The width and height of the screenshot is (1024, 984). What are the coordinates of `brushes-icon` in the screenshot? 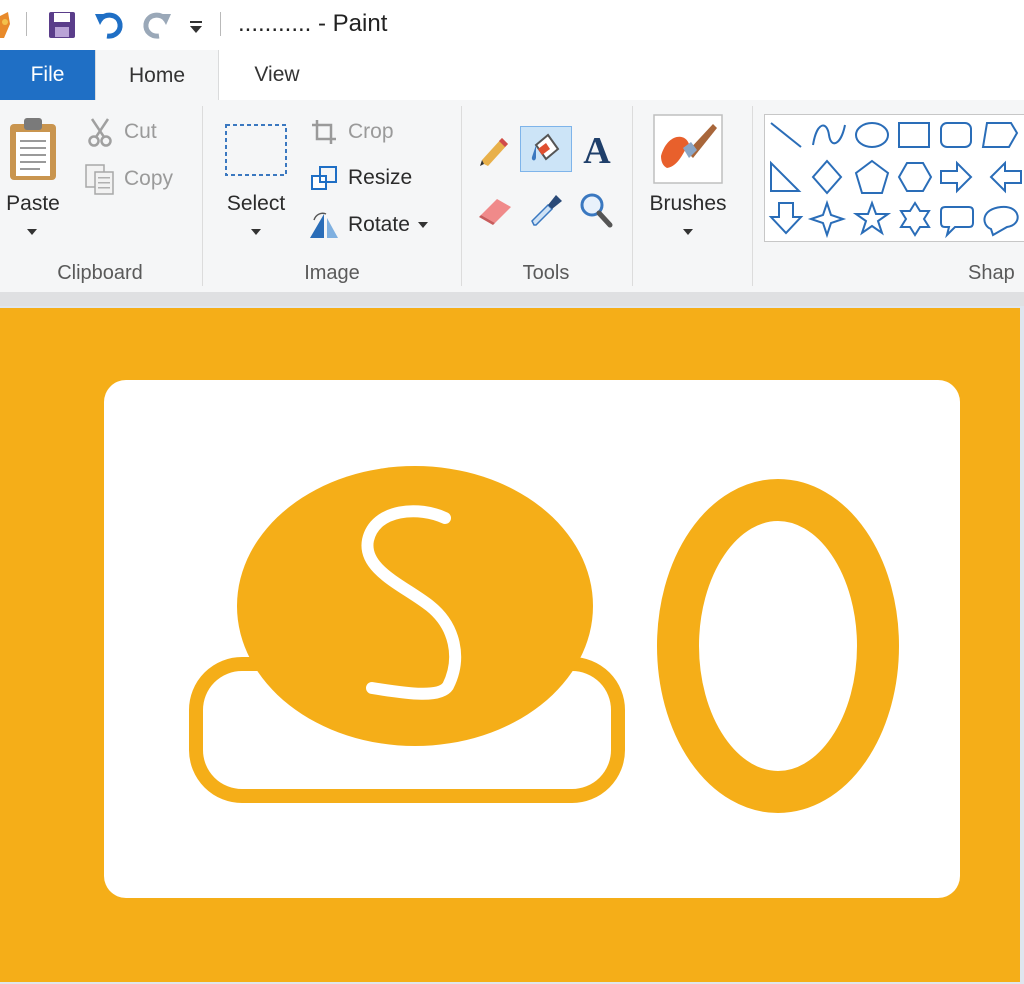 It's located at (688, 149).